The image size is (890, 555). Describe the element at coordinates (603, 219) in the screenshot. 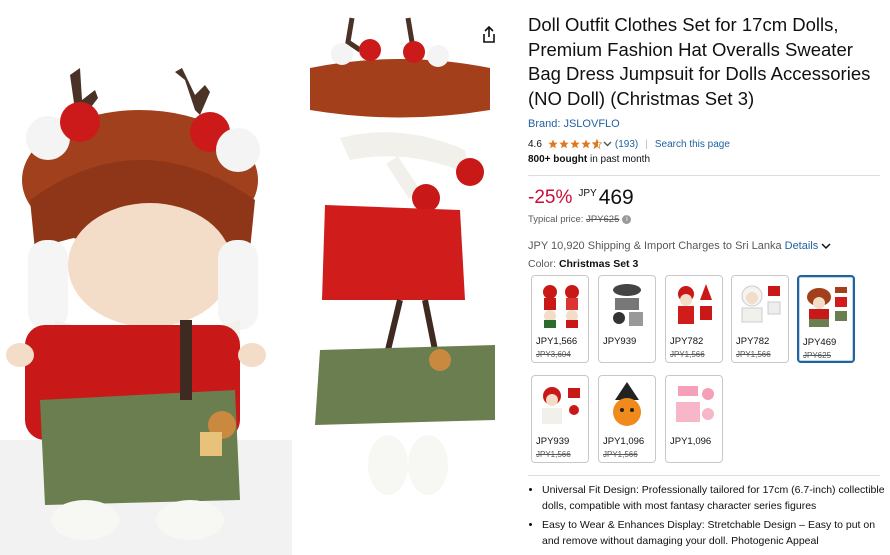

I see `typical-price-value: JPY625` at that location.